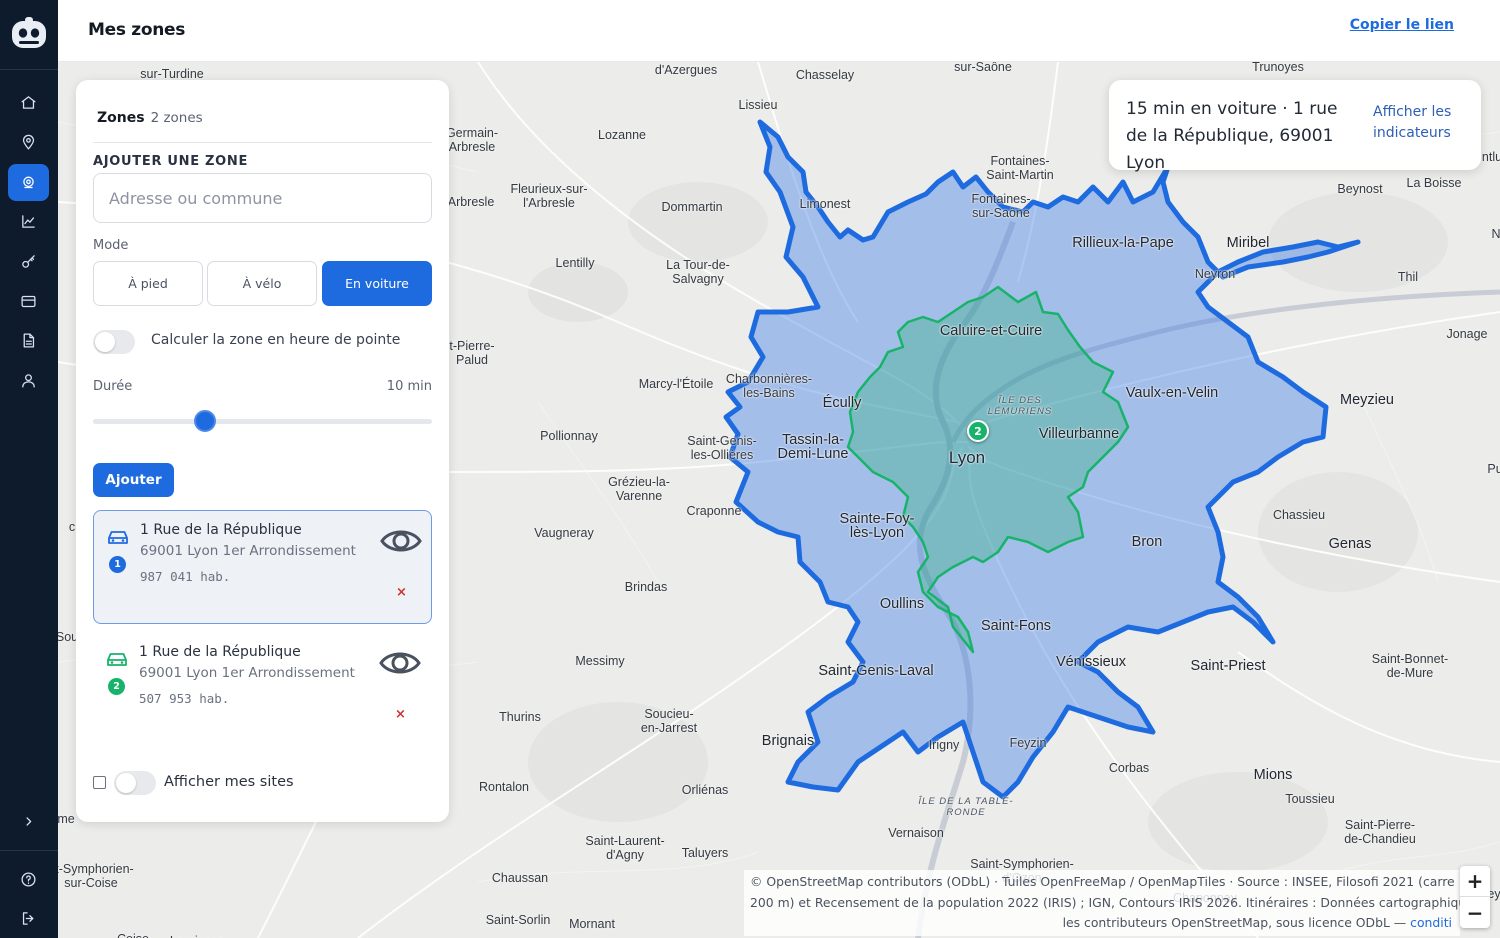 This screenshot has height=938, width=1500. What do you see at coordinates (28, 261) in the screenshot?
I see `nav-keys` at bounding box center [28, 261].